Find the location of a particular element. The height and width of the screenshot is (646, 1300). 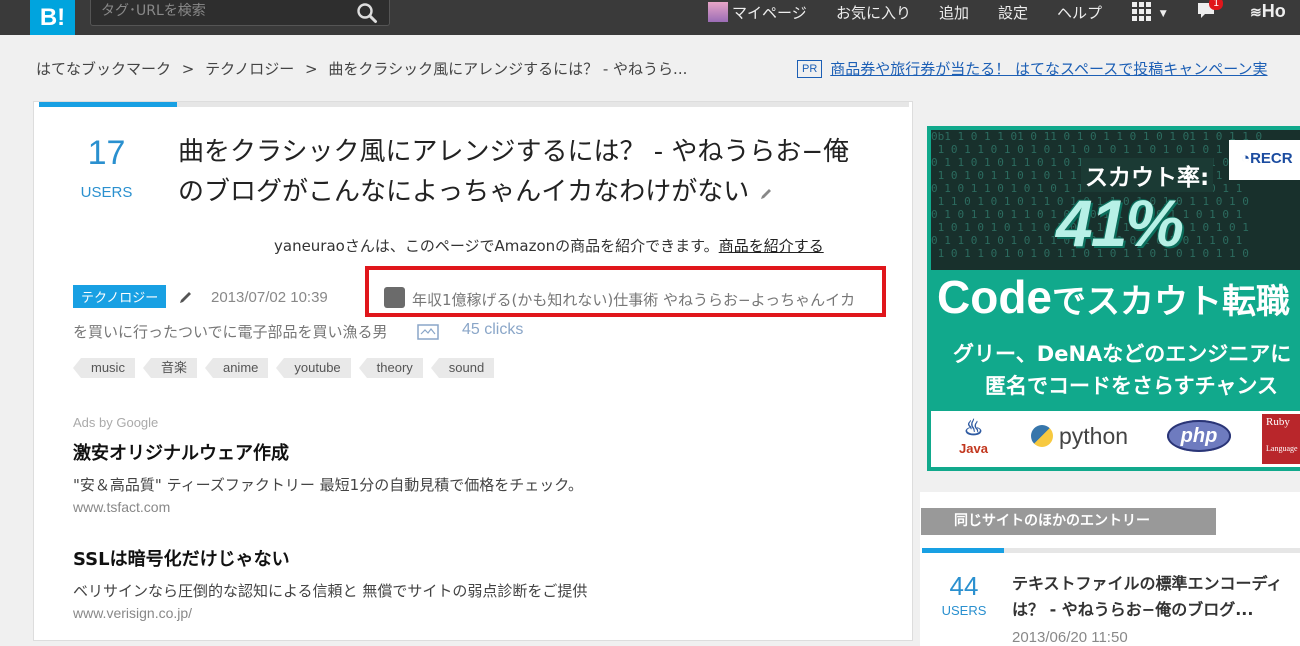

ruby-logo: Ruby Language is located at coordinates (1281, 439).